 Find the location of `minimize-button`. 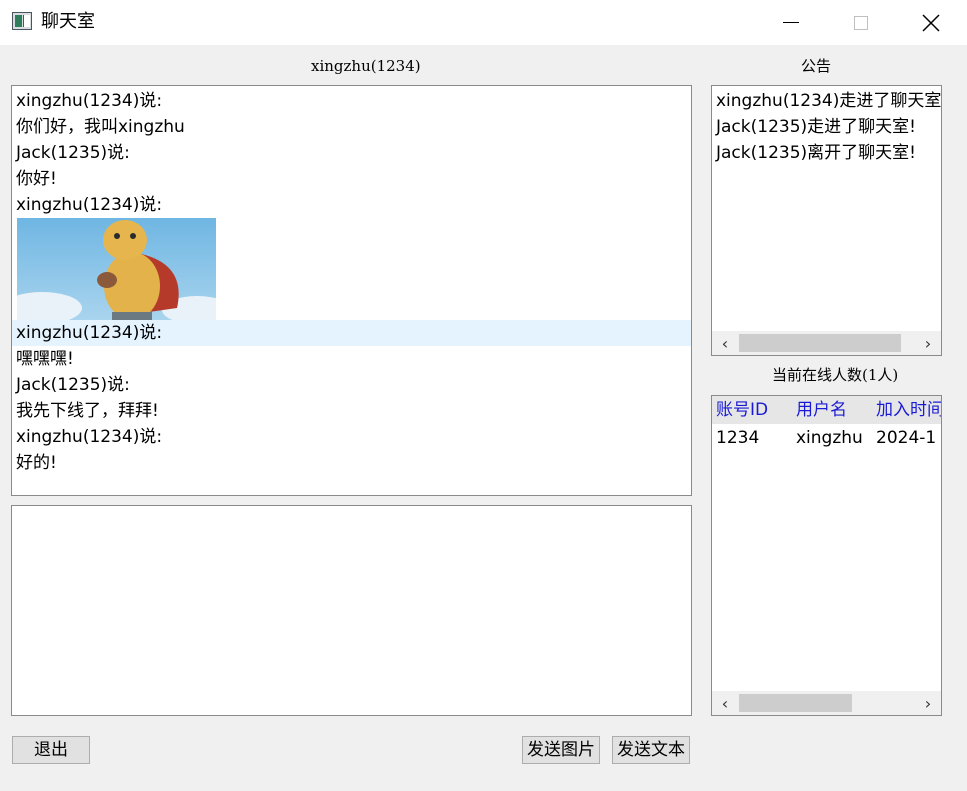

minimize-button is located at coordinates (791, 22).